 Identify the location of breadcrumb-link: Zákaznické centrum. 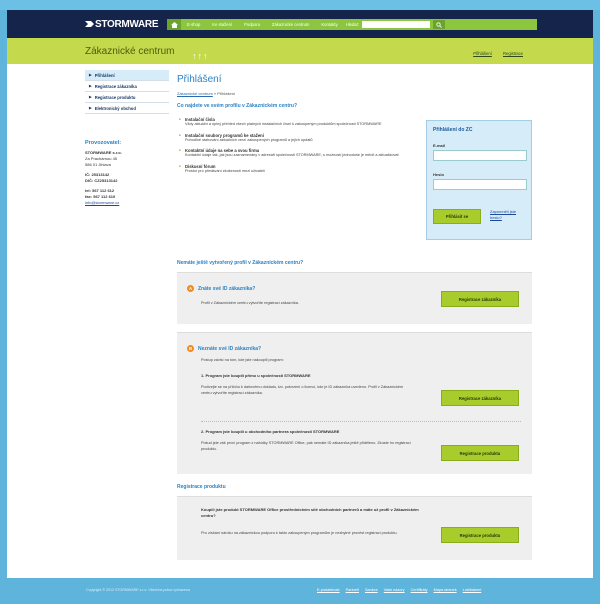
(195, 93).